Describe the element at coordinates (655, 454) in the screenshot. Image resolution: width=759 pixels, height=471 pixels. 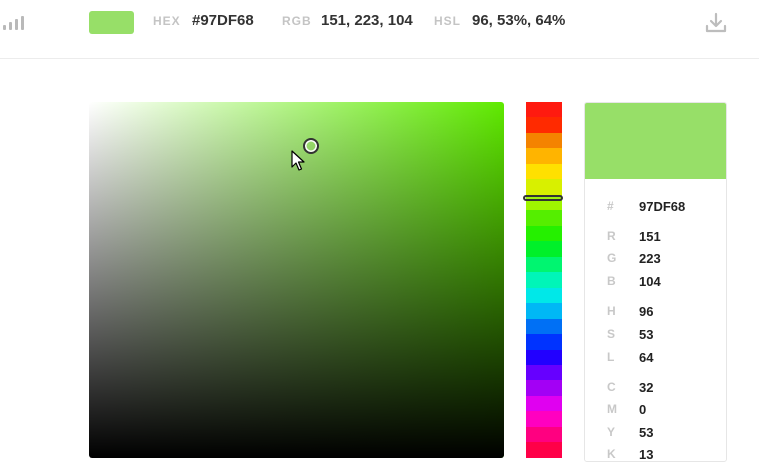
I see `black-row: K 13` at that location.